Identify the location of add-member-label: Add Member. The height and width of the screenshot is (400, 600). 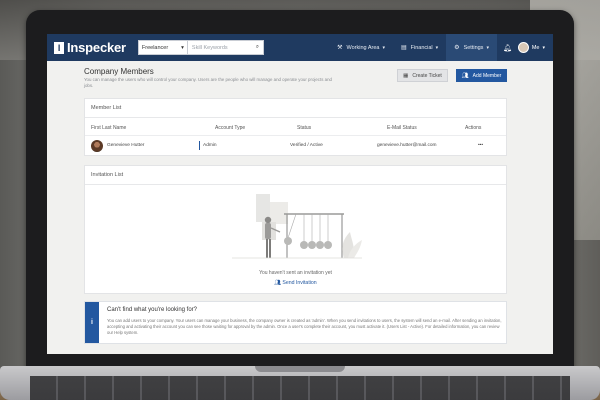
(487, 75).